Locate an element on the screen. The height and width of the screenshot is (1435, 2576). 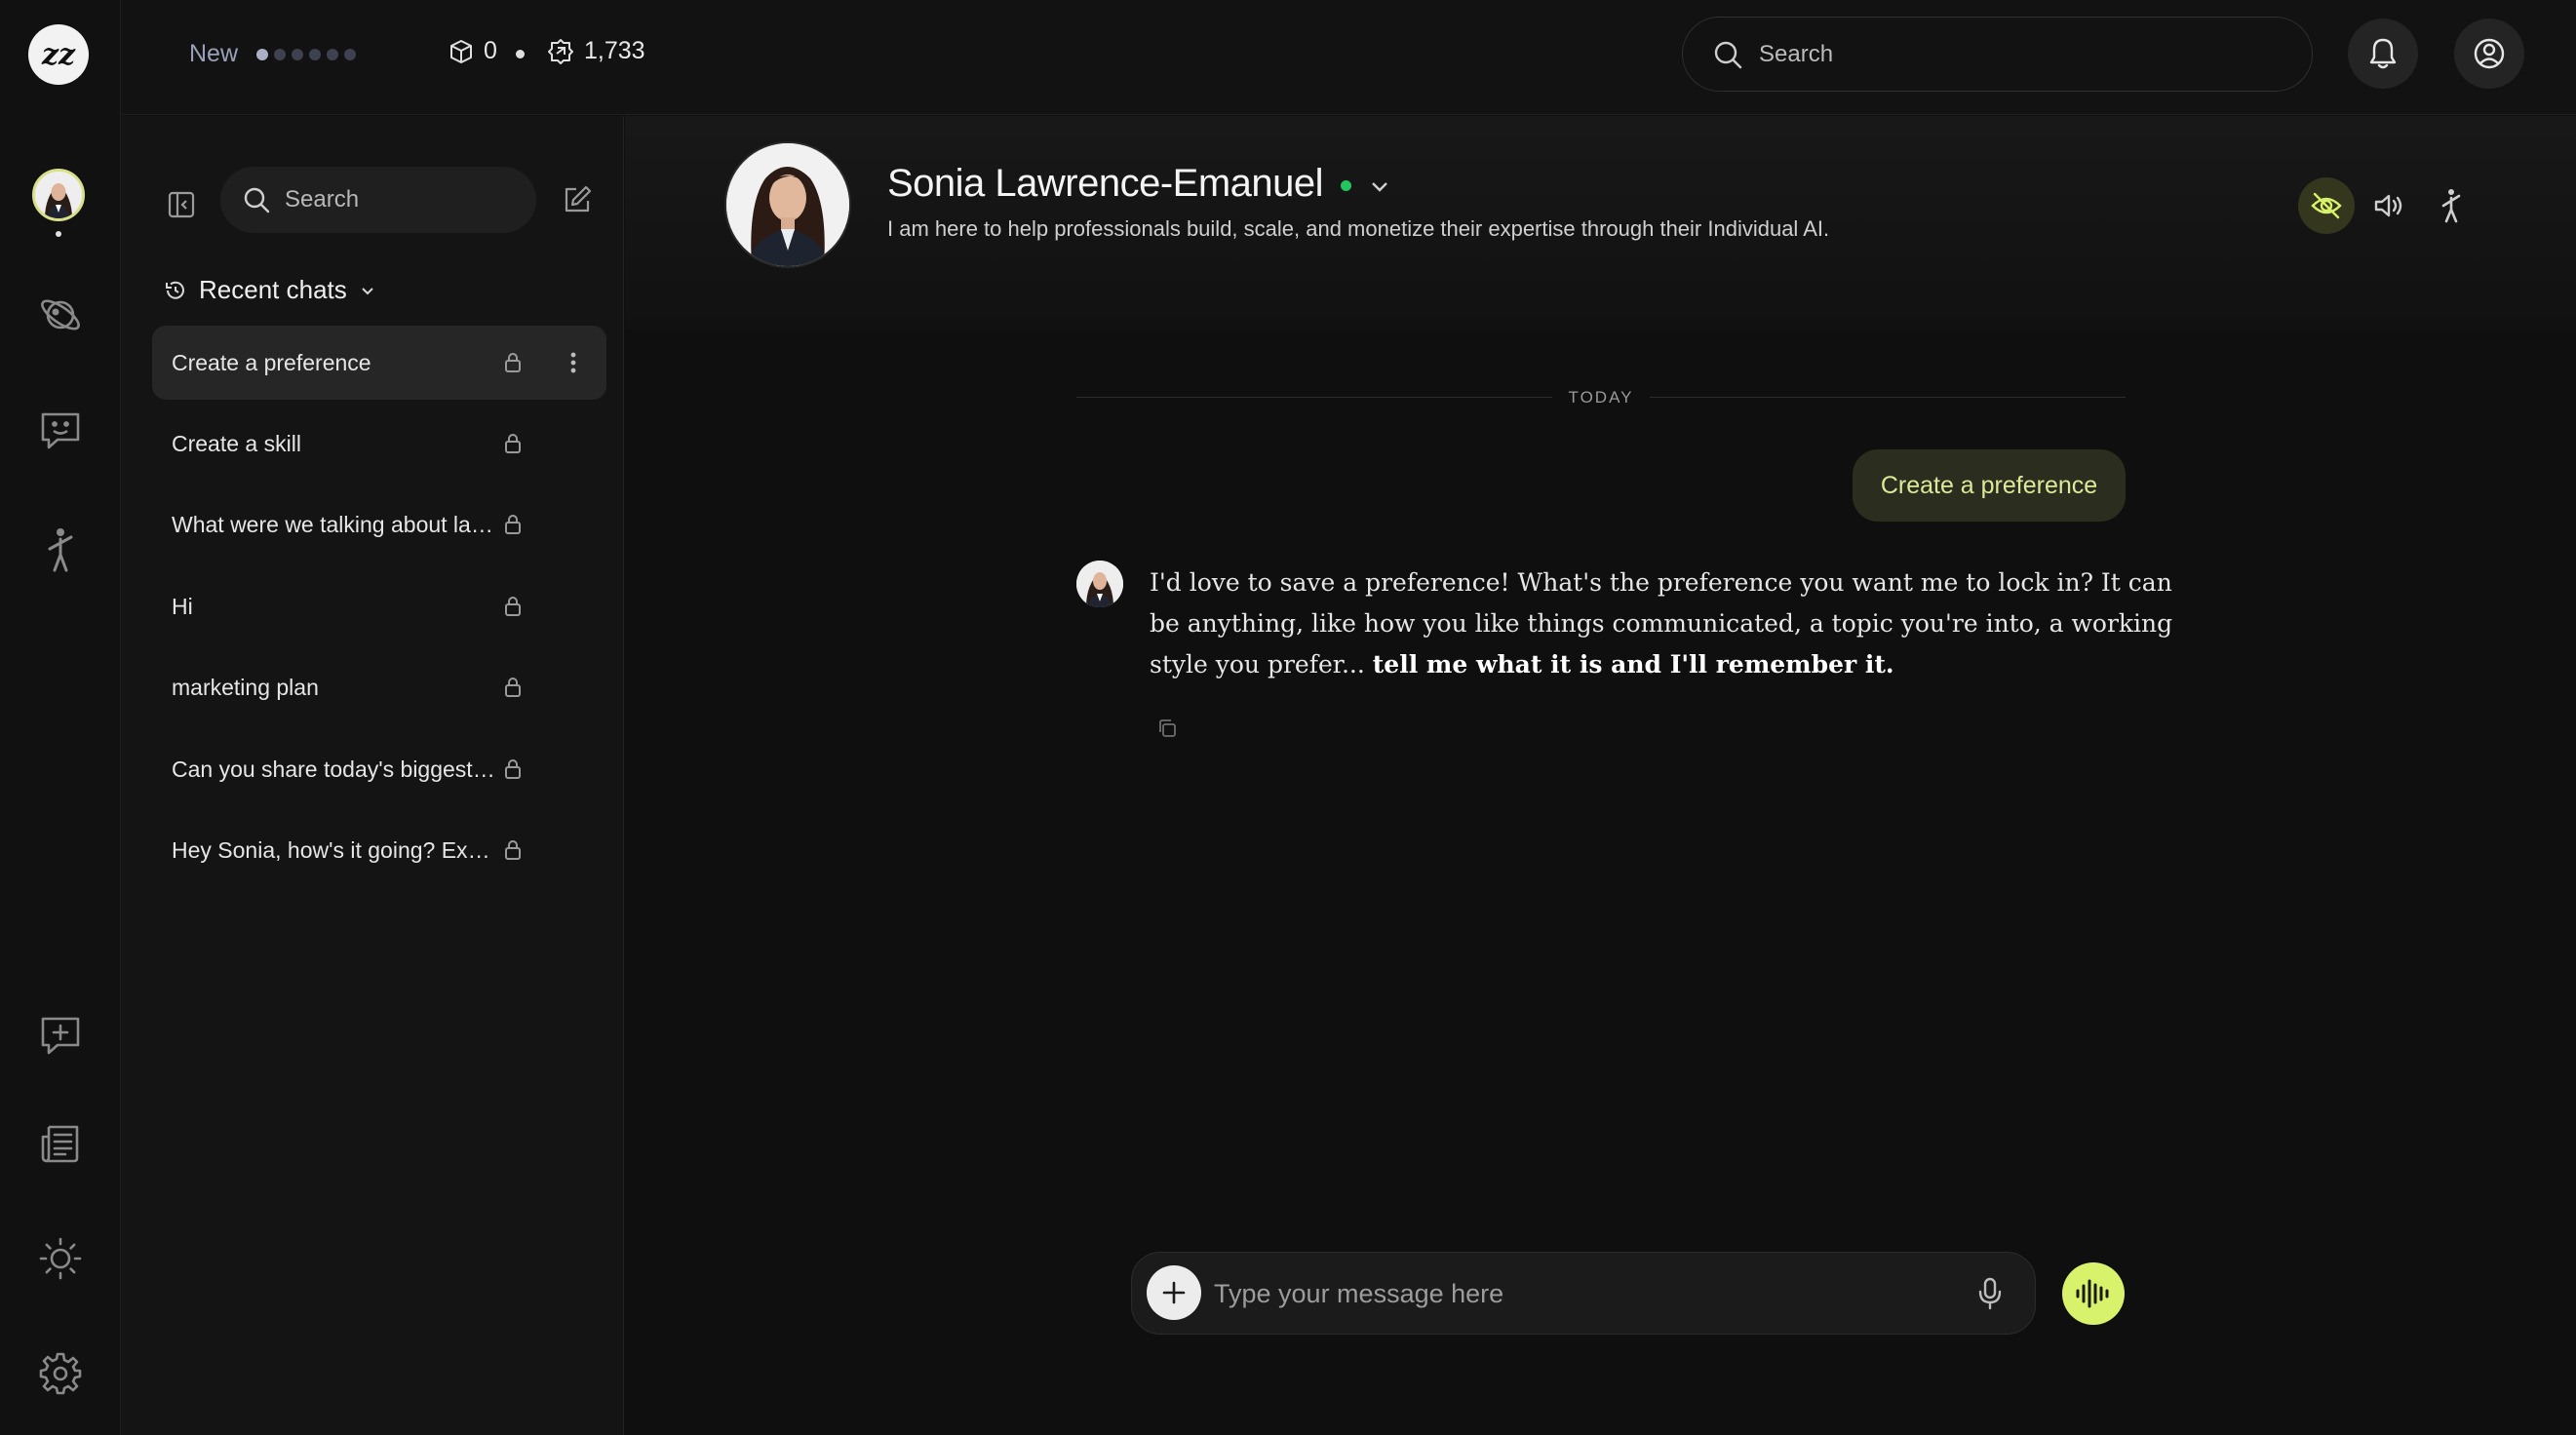
online-status-dot is located at coordinates (1346, 185).